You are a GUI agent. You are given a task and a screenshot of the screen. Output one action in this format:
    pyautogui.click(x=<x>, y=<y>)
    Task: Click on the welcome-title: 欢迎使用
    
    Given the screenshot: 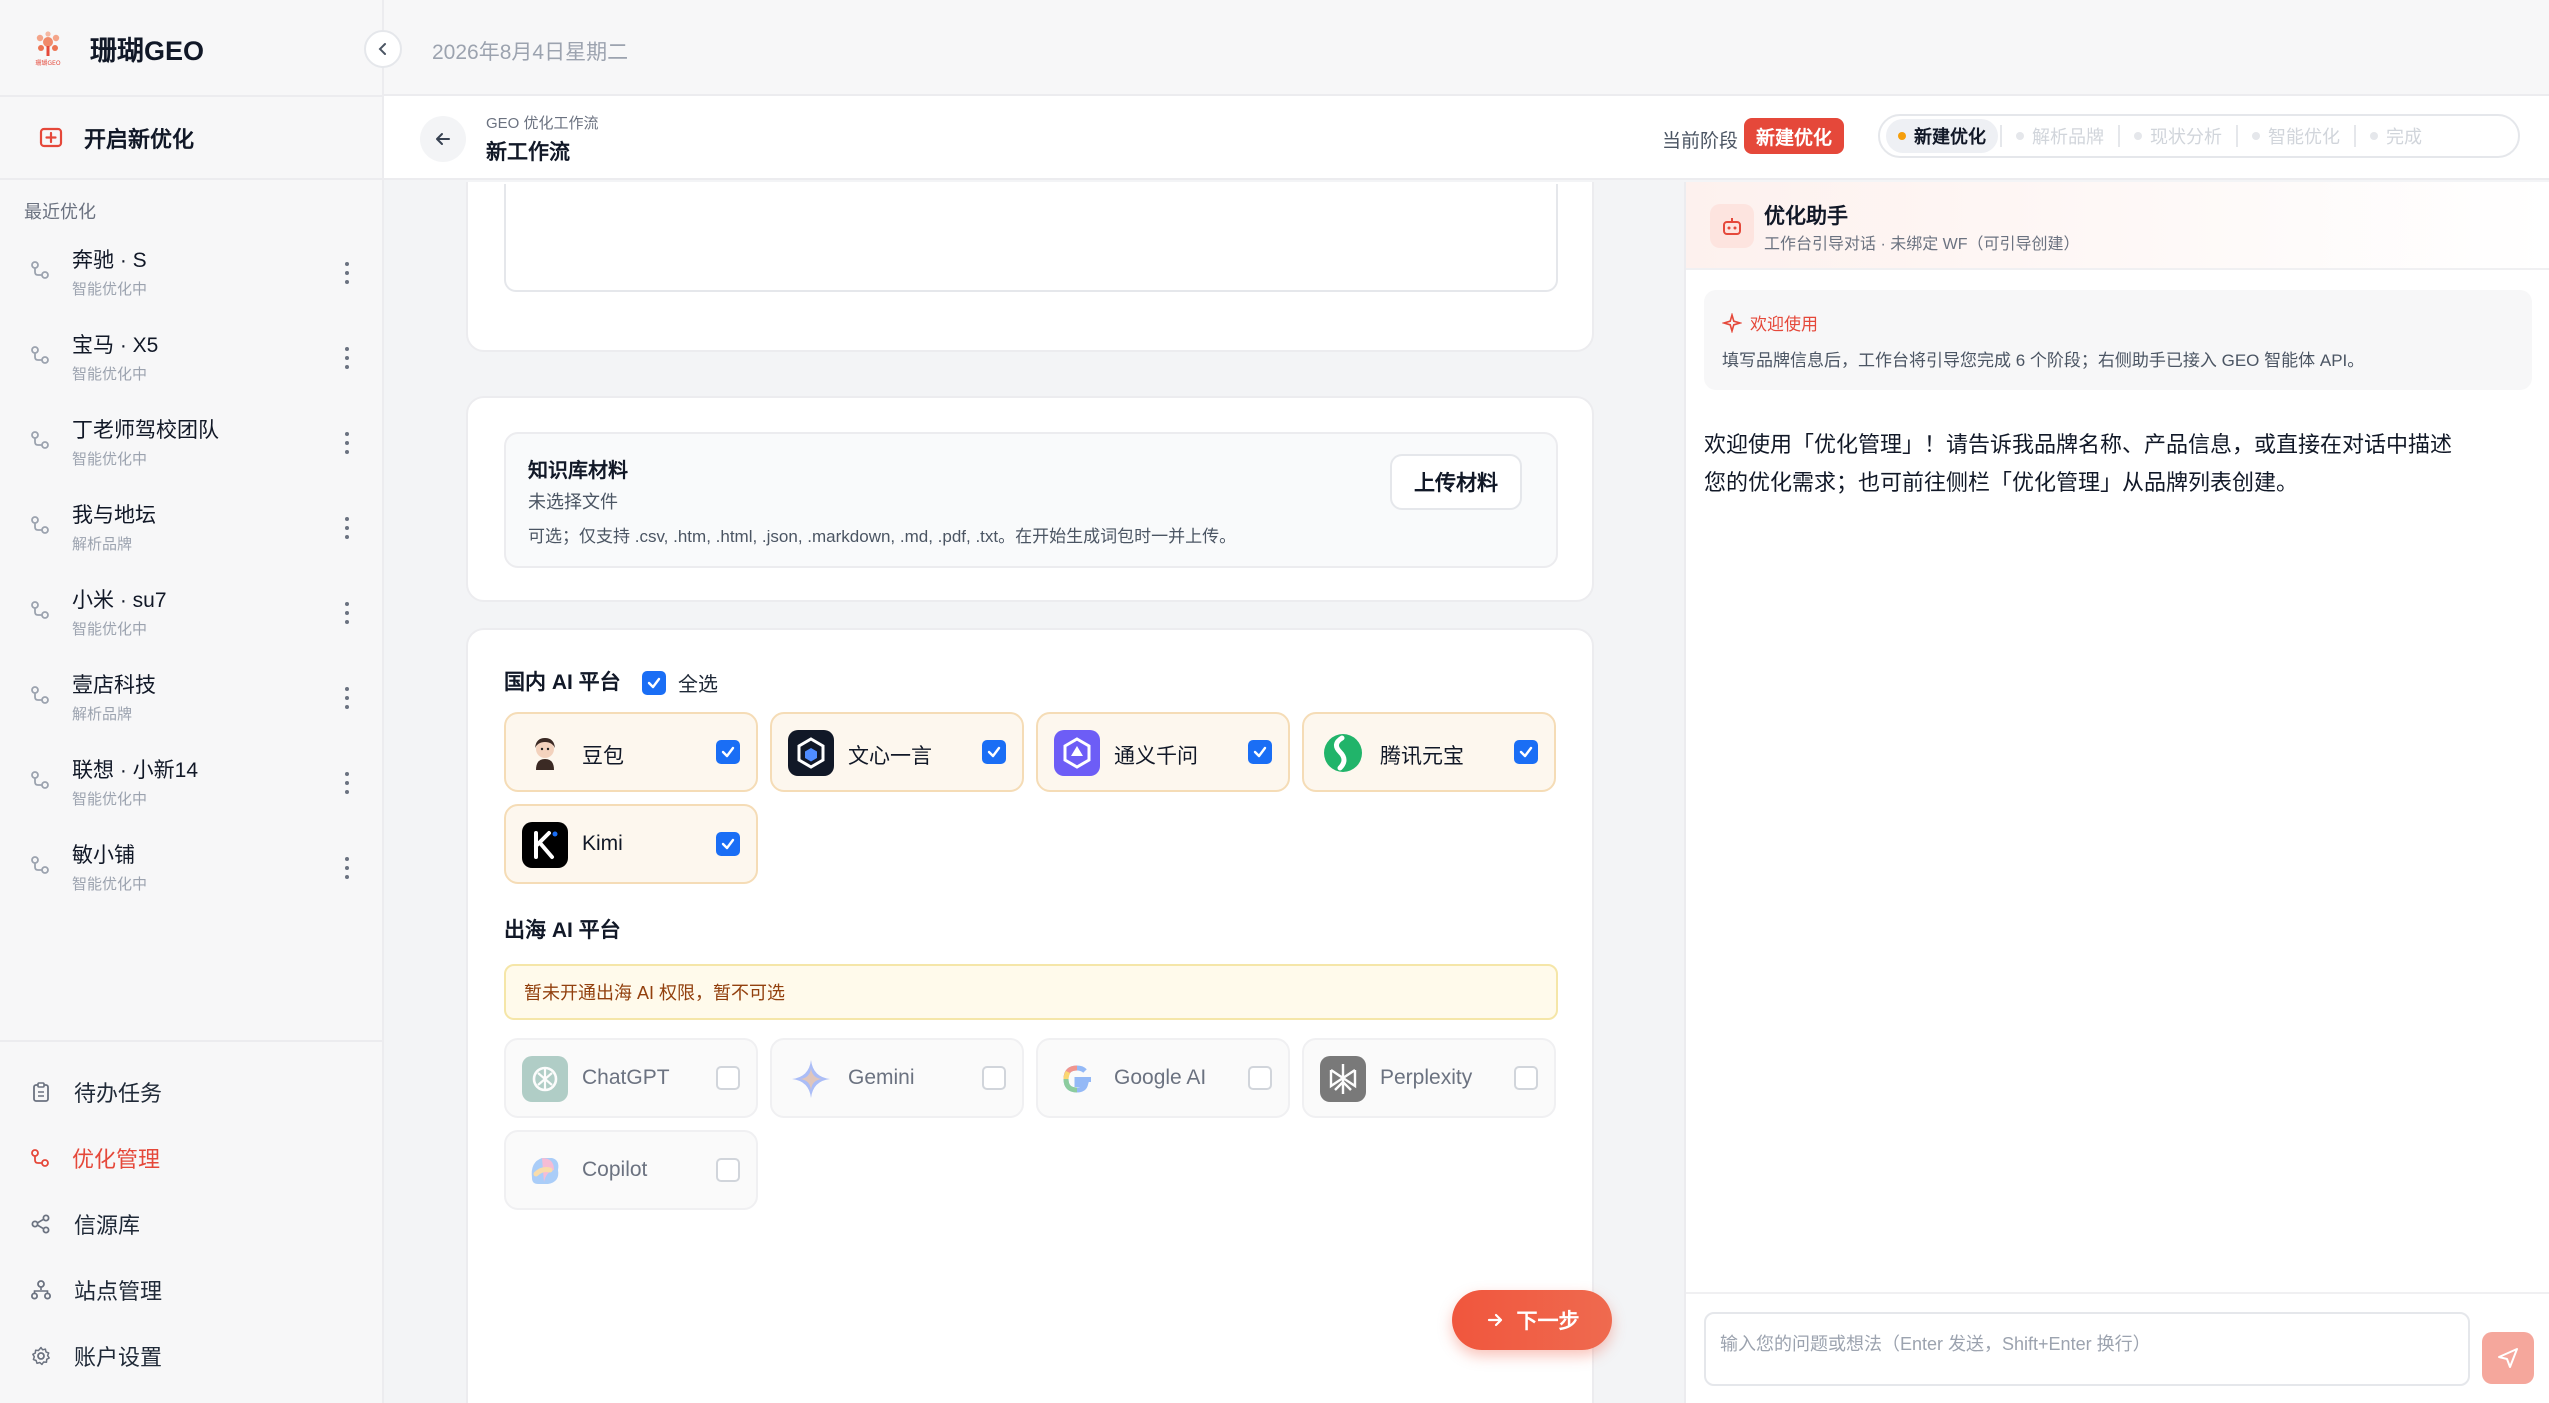 What is the action you would take?
    pyautogui.click(x=1770, y=322)
    